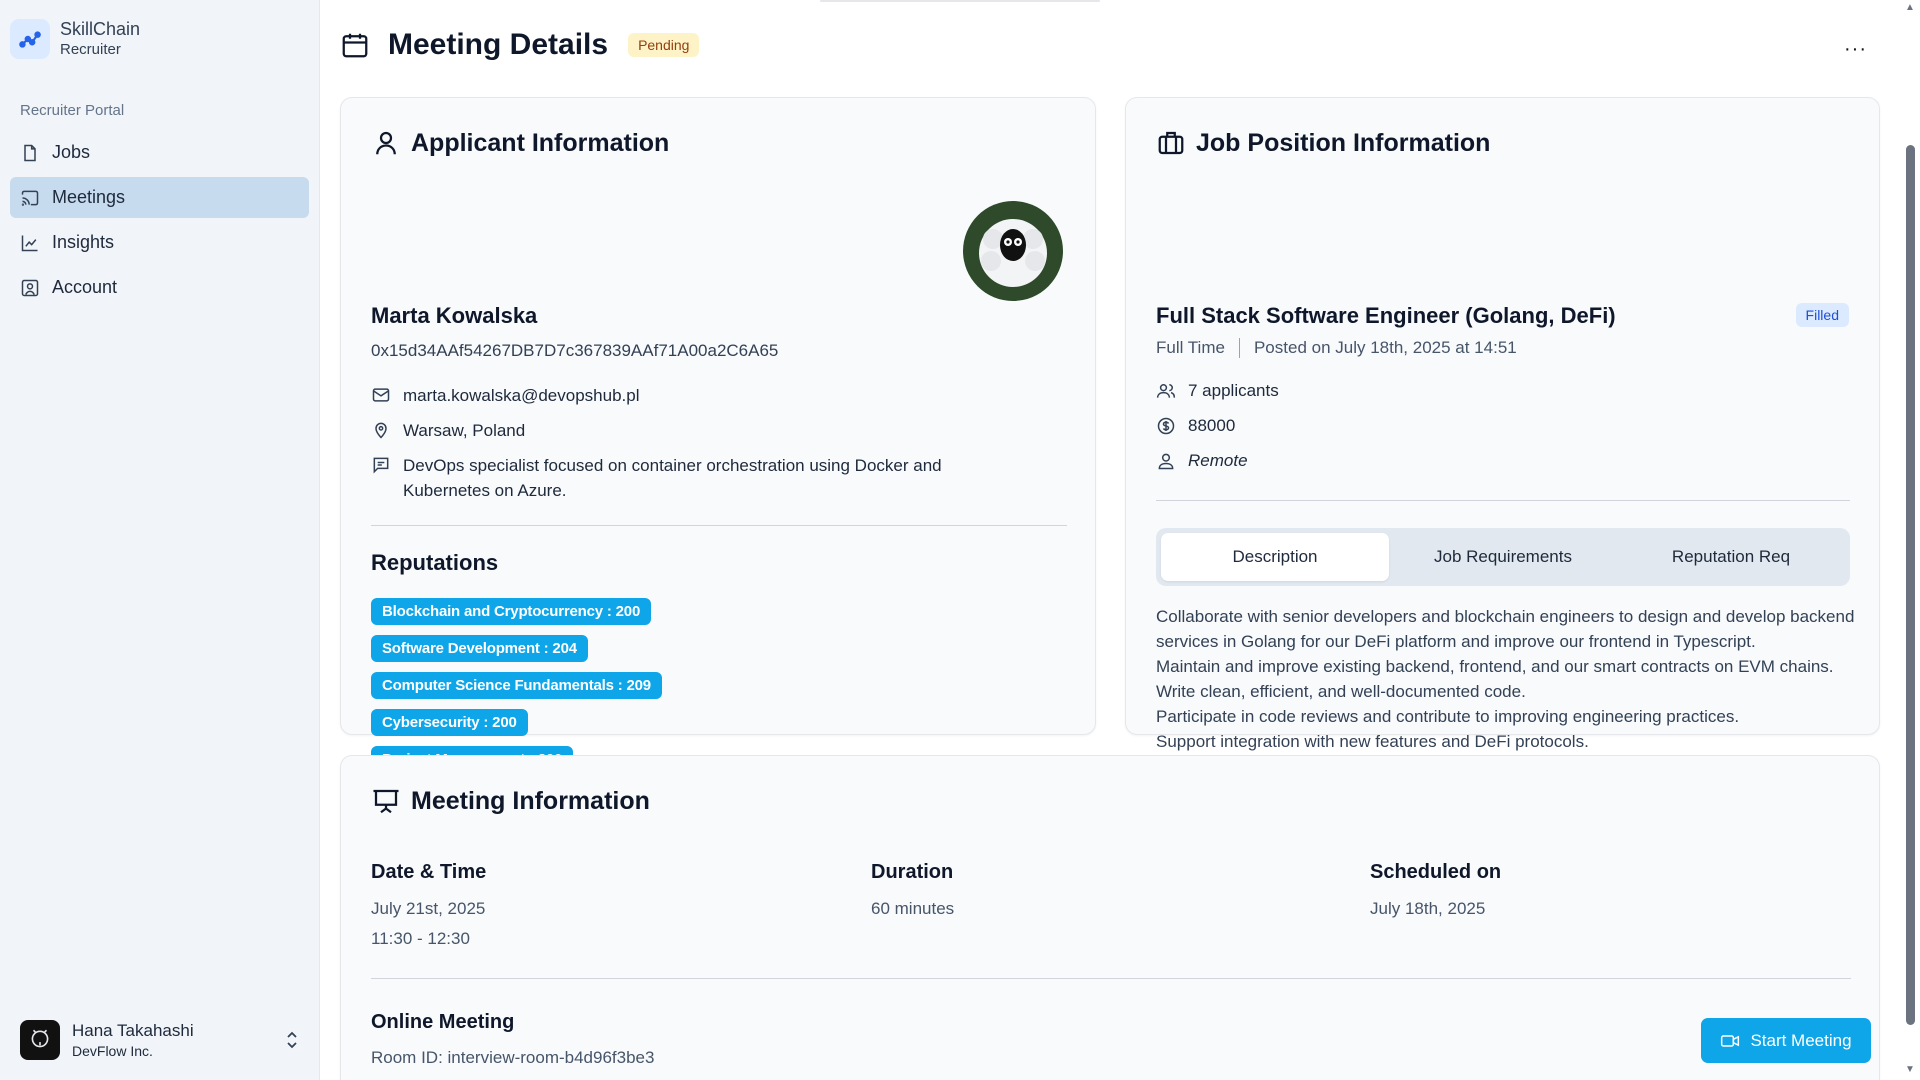  What do you see at coordinates (420, 938) in the screenshot?
I see `meeting-time: 11:30 - 12:30` at bounding box center [420, 938].